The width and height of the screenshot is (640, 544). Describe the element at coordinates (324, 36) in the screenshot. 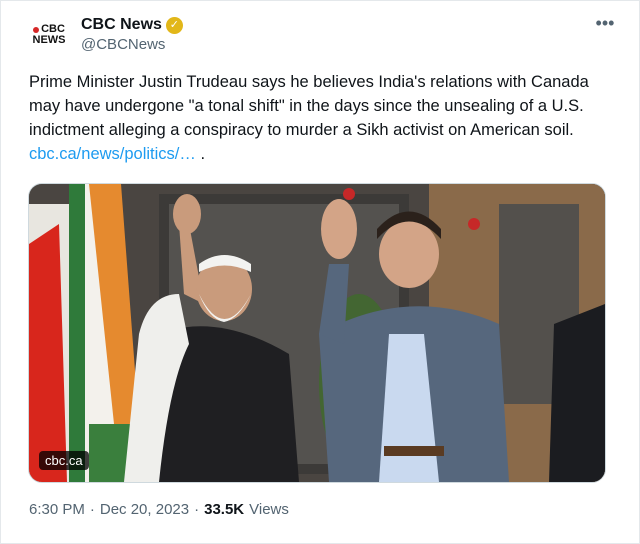

I see `tweet-header: CBC NEWS CBC News ✓ @CBCNews •••` at that location.